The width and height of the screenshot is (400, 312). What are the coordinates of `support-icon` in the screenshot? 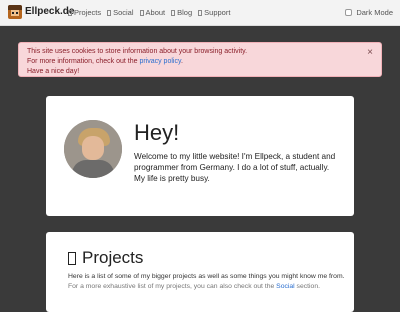 It's located at (200, 12).